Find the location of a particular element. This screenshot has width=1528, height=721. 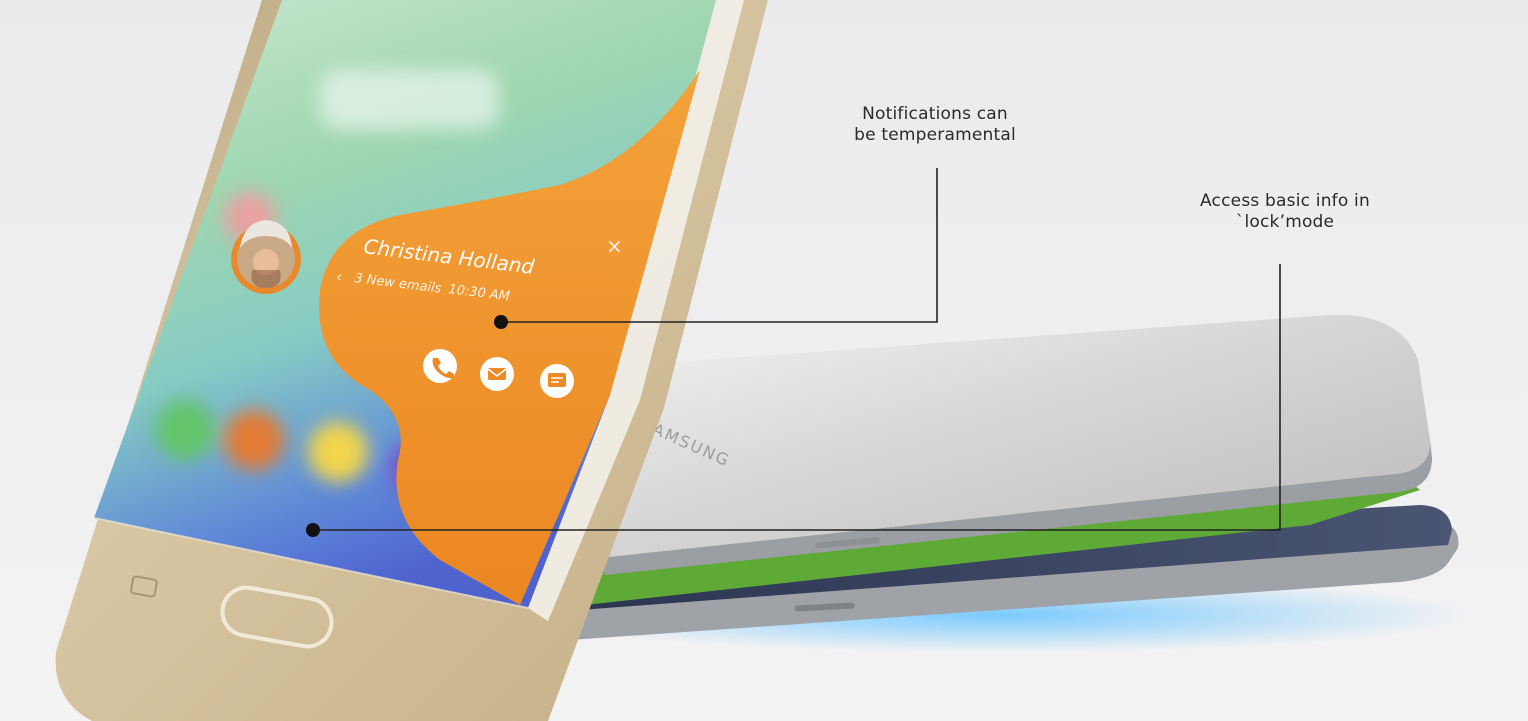

back-chevron-icon: ‹ is located at coordinates (339, 276).